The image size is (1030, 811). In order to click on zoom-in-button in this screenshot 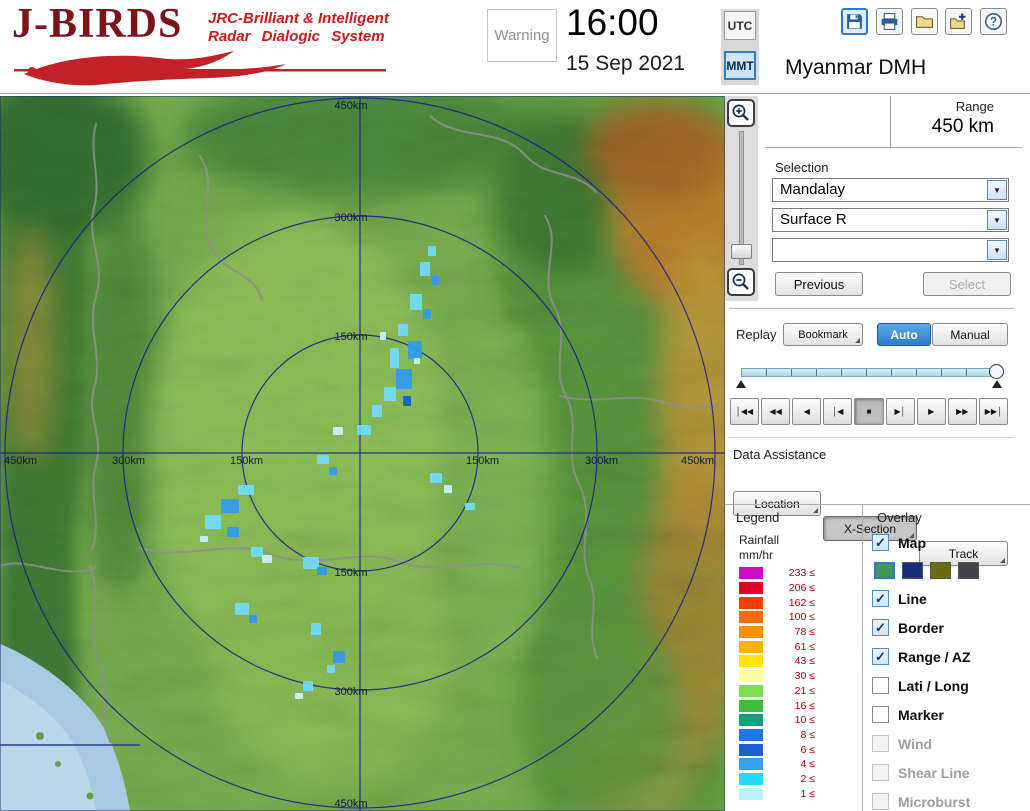, I will do `click(741, 113)`.